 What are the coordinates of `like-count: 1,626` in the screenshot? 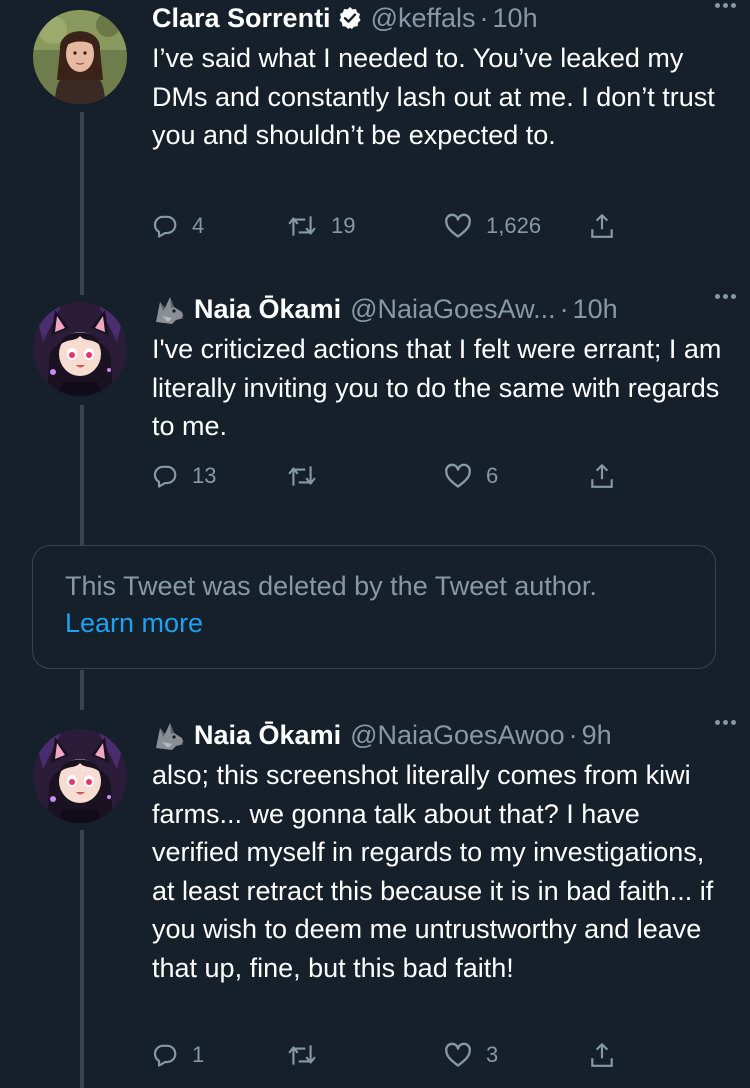 It's located at (514, 225).